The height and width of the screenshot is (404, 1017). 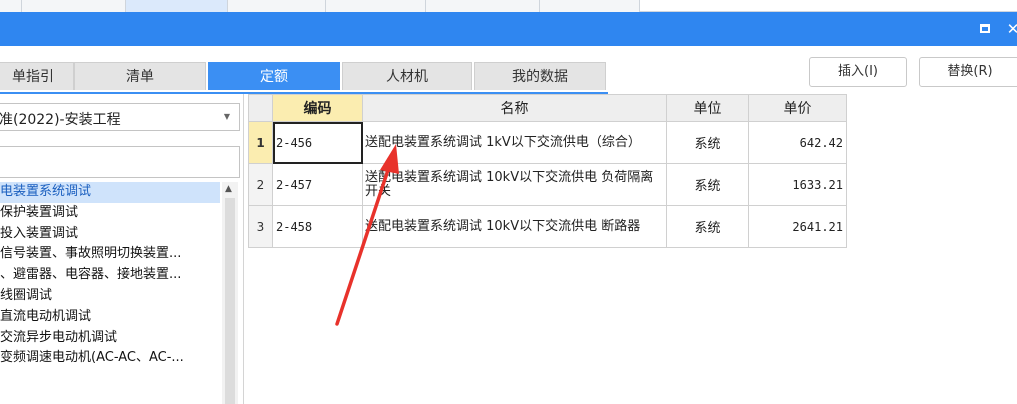 I want to click on scroll-up-icon: ▲, so click(x=228, y=189).